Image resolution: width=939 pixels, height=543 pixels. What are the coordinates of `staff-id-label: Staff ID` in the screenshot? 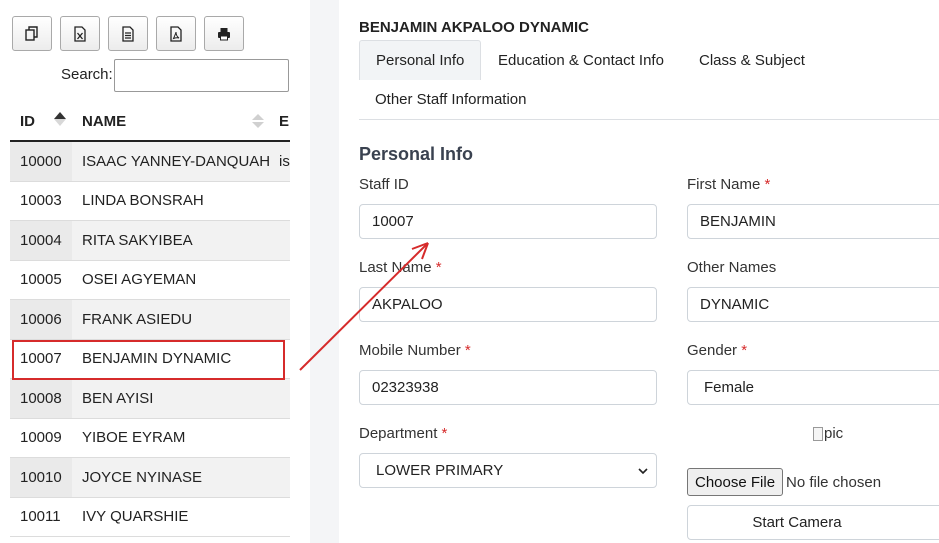 It's located at (384, 184).